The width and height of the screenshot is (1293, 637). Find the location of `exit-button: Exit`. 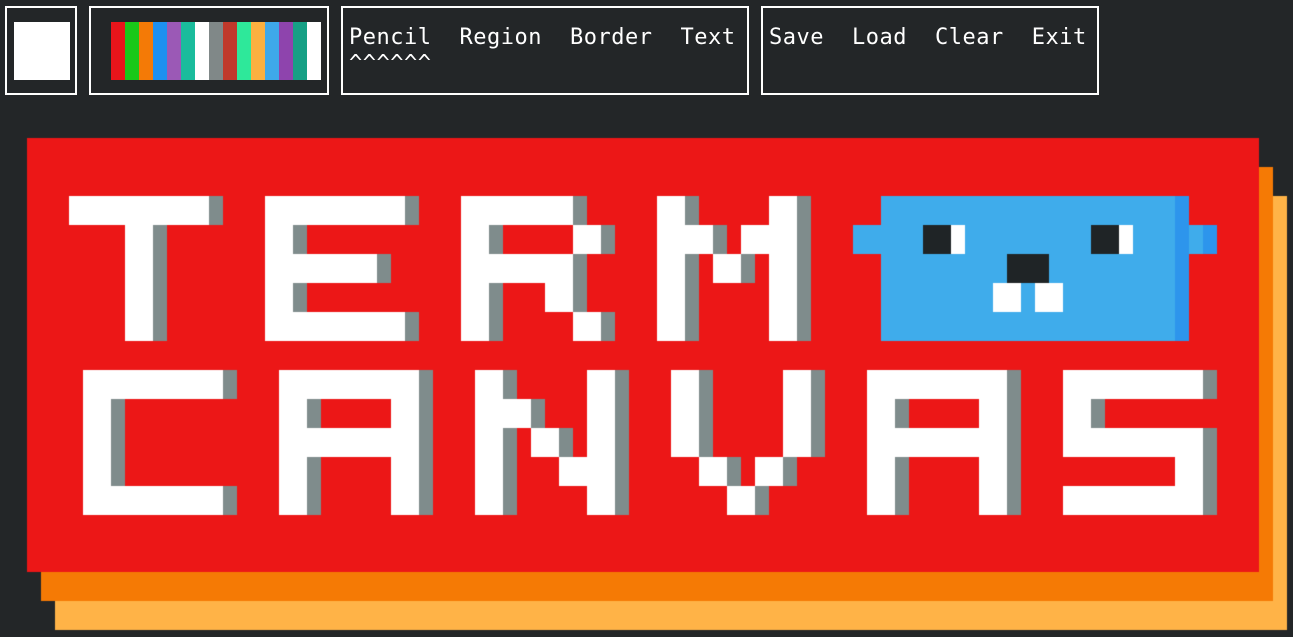

exit-button: Exit is located at coordinates (1059, 38).